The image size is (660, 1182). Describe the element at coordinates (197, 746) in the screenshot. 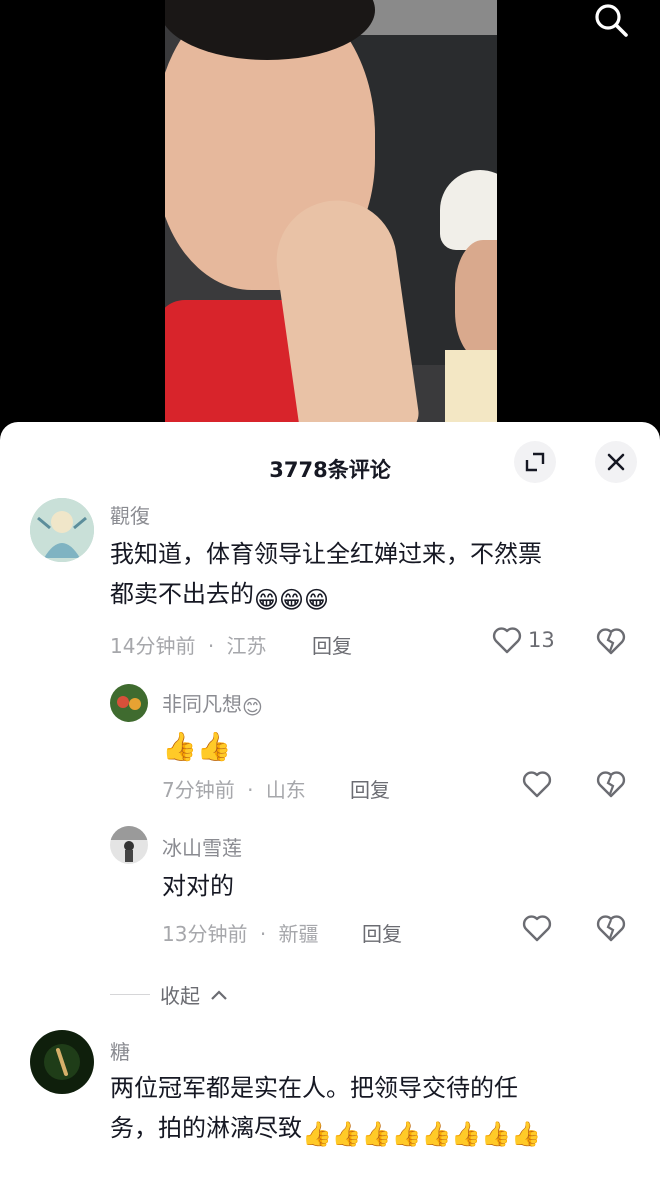

I see `thumbs-up-emoji: 👍👍` at that location.